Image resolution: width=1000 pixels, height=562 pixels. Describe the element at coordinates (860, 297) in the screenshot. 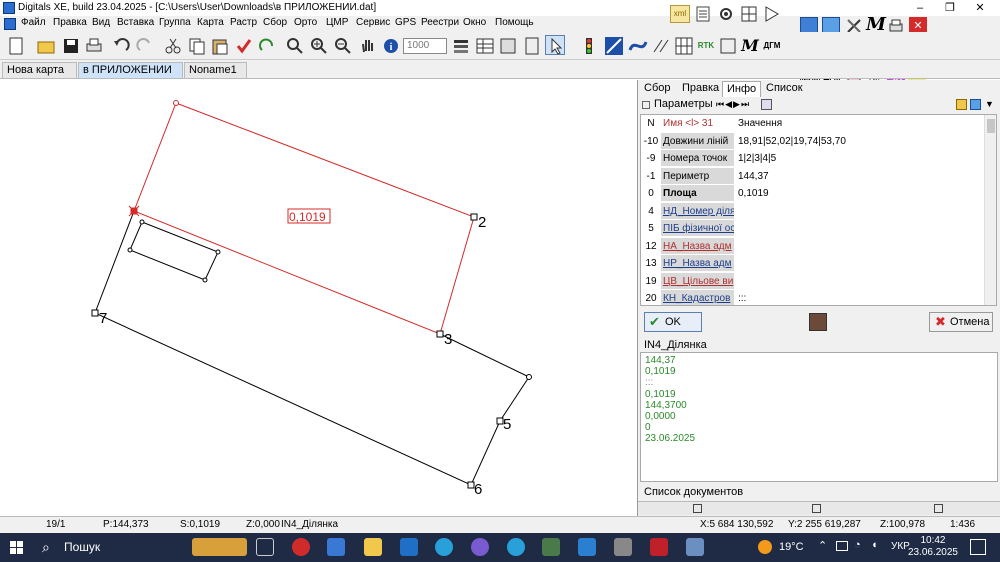

I see `row-field-value: :::` at that location.